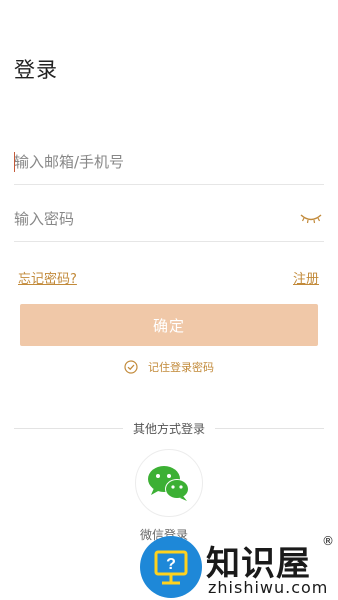  I want to click on watermark-registered: ®, so click(328, 541).